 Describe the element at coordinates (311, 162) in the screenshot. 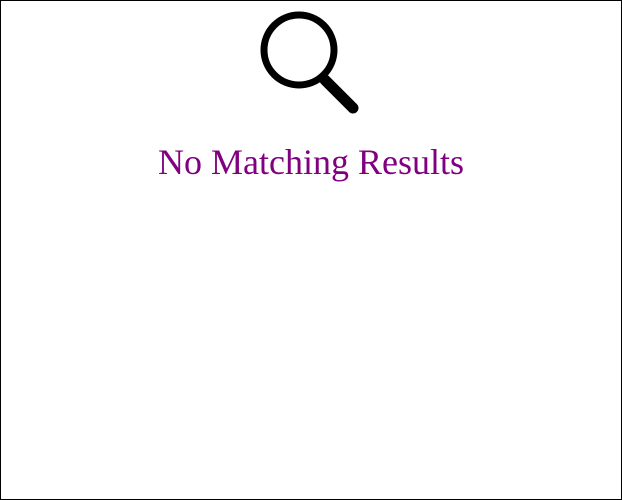

I see `no-results-message: No Matching Results` at that location.